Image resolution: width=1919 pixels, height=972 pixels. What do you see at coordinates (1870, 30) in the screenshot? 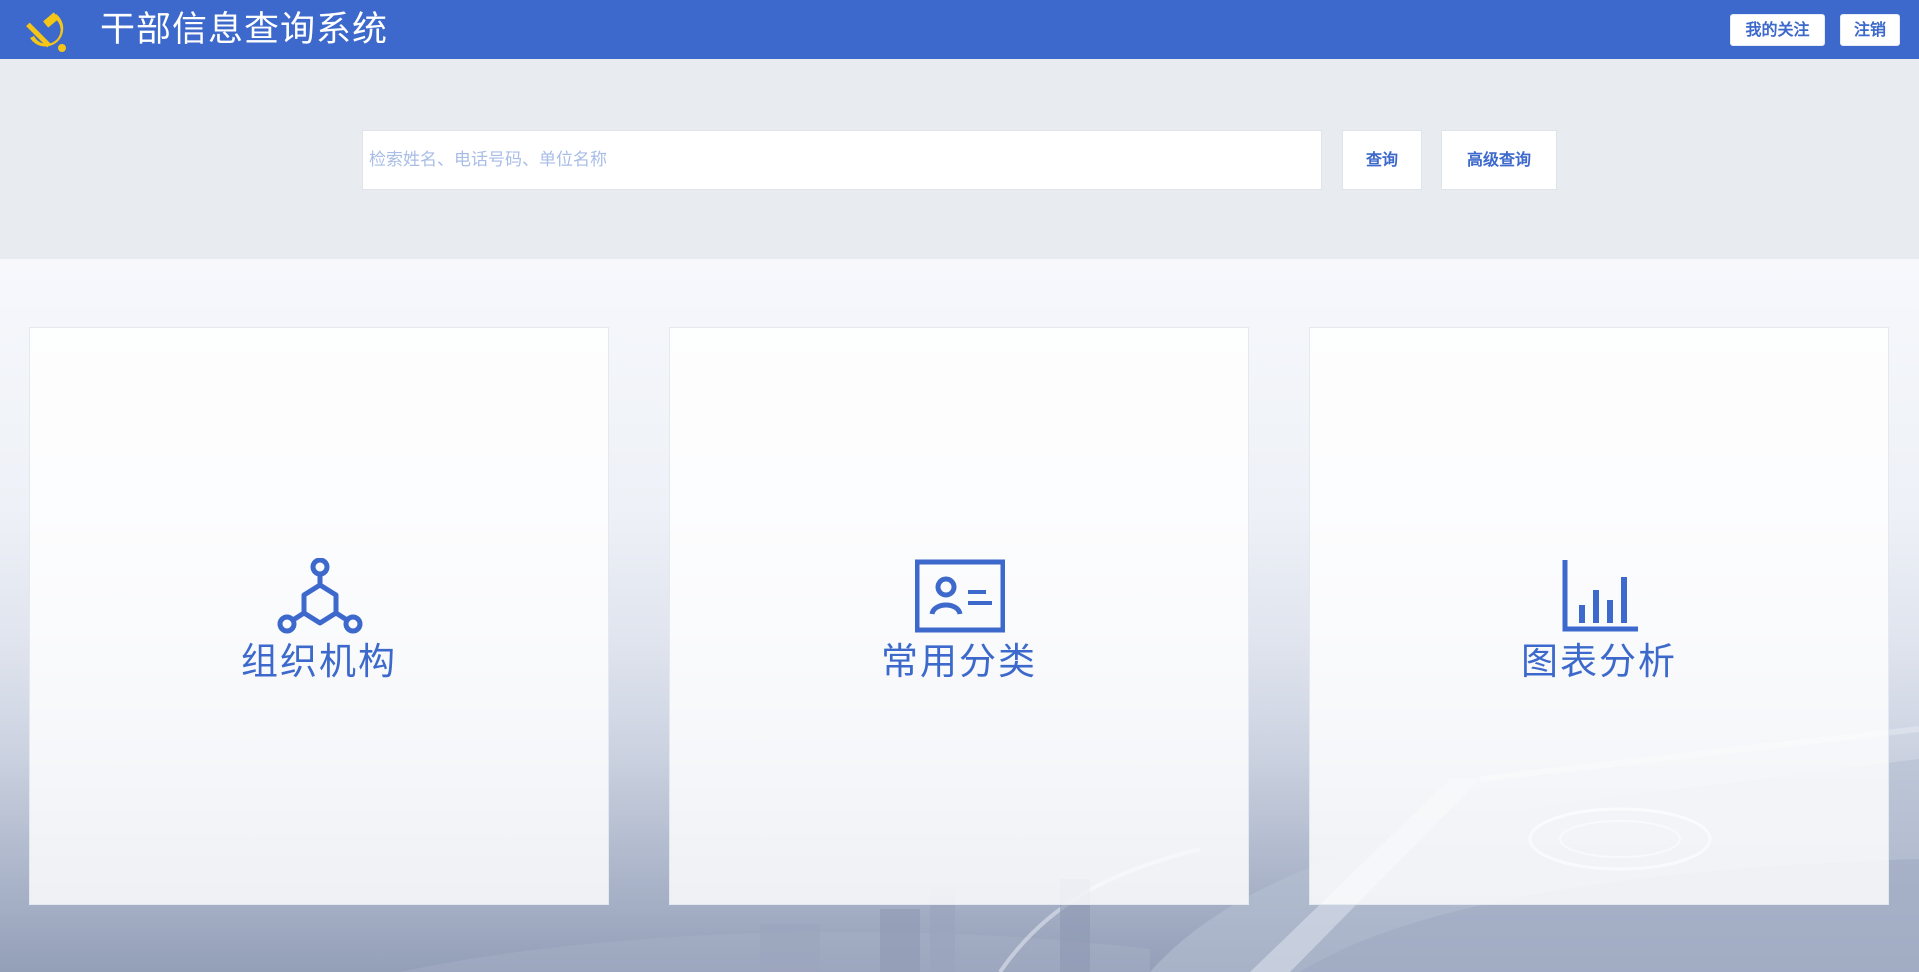
I see `logout-button: 注销` at bounding box center [1870, 30].